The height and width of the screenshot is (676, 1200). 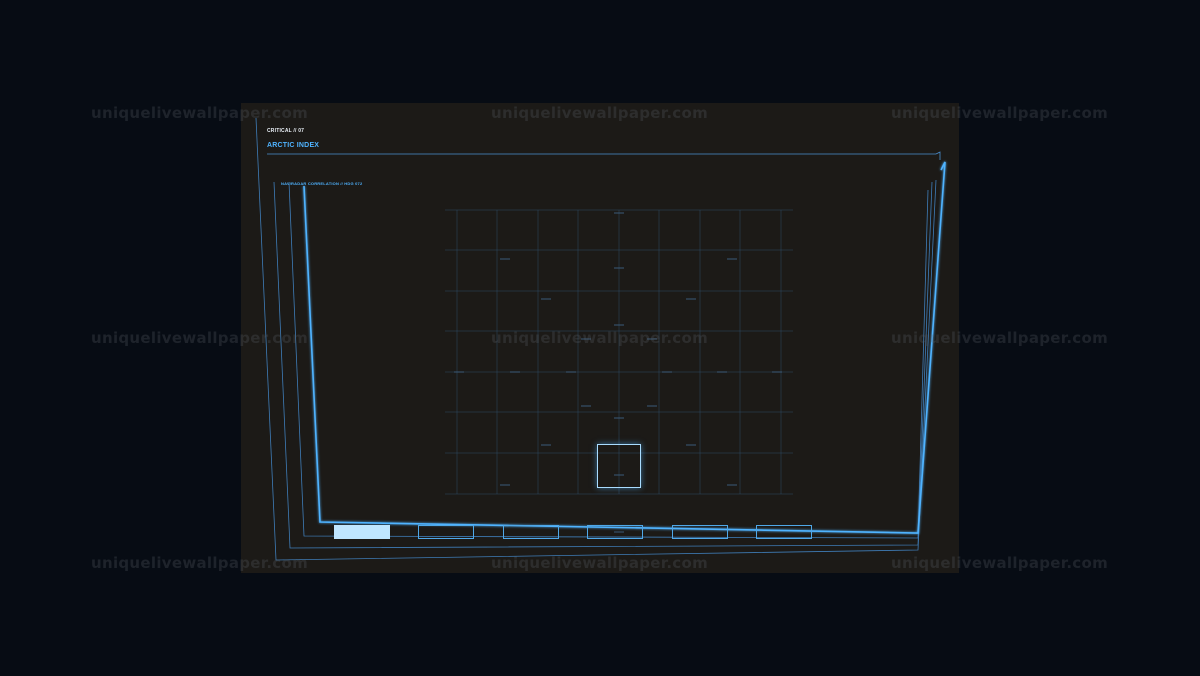 What do you see at coordinates (293, 145) in the screenshot?
I see `page-title: ARCTIC INDEX` at bounding box center [293, 145].